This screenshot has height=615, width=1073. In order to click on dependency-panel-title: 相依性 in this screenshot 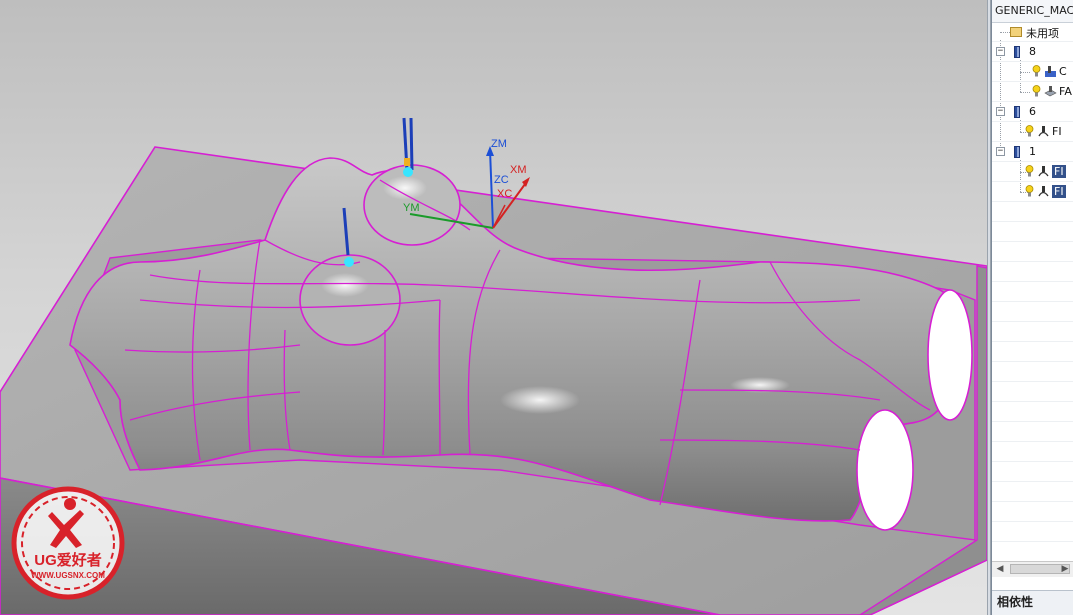, I will do `click(1032, 602)`.